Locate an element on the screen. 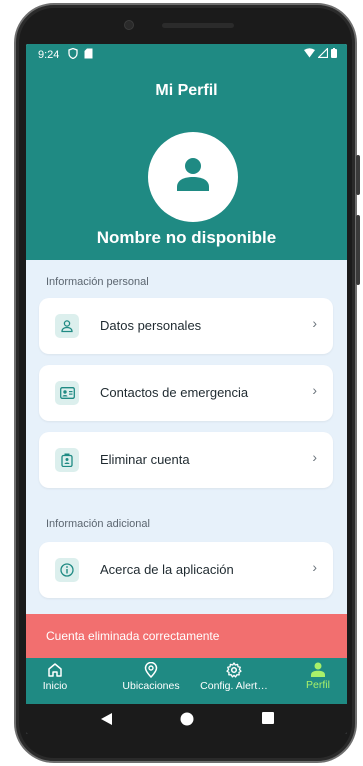 The width and height of the screenshot is (363, 766). shield-icon is located at coordinates (73, 53).